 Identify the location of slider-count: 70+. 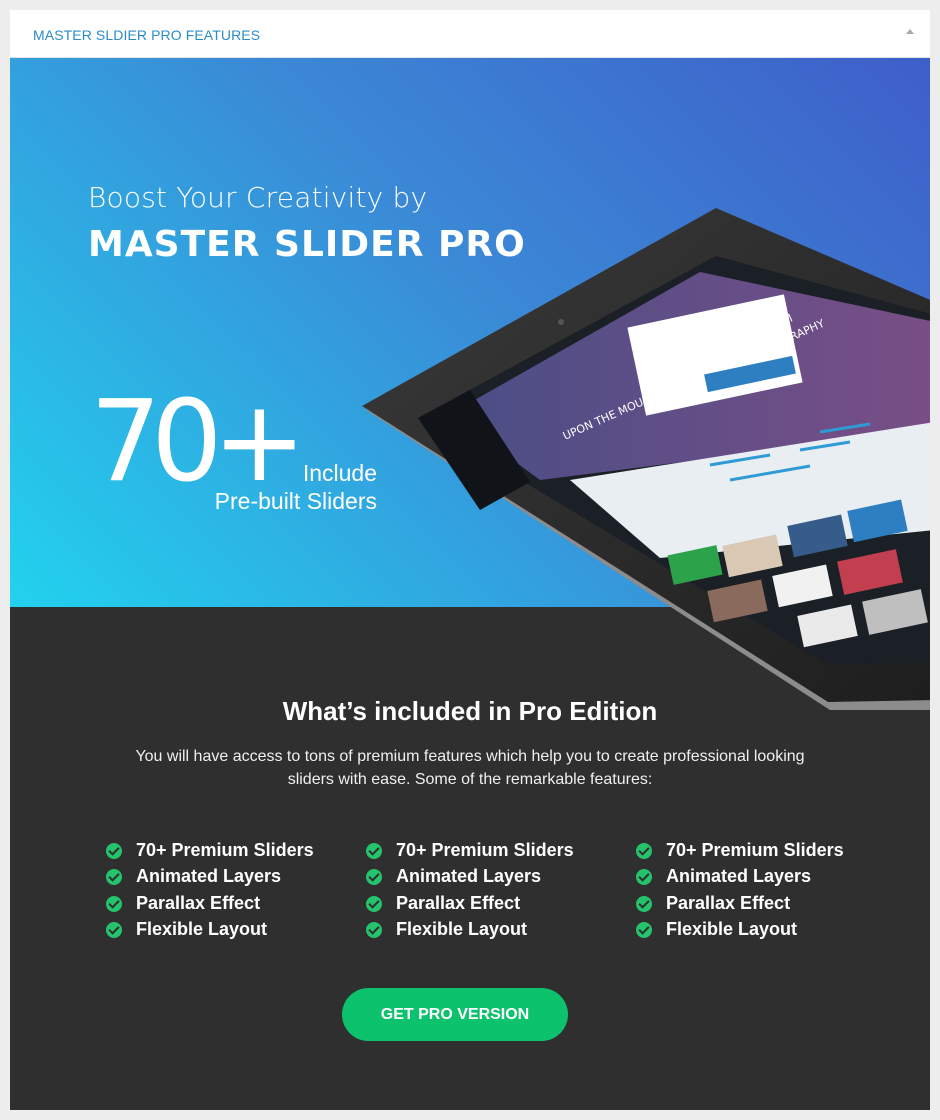
(198, 442).